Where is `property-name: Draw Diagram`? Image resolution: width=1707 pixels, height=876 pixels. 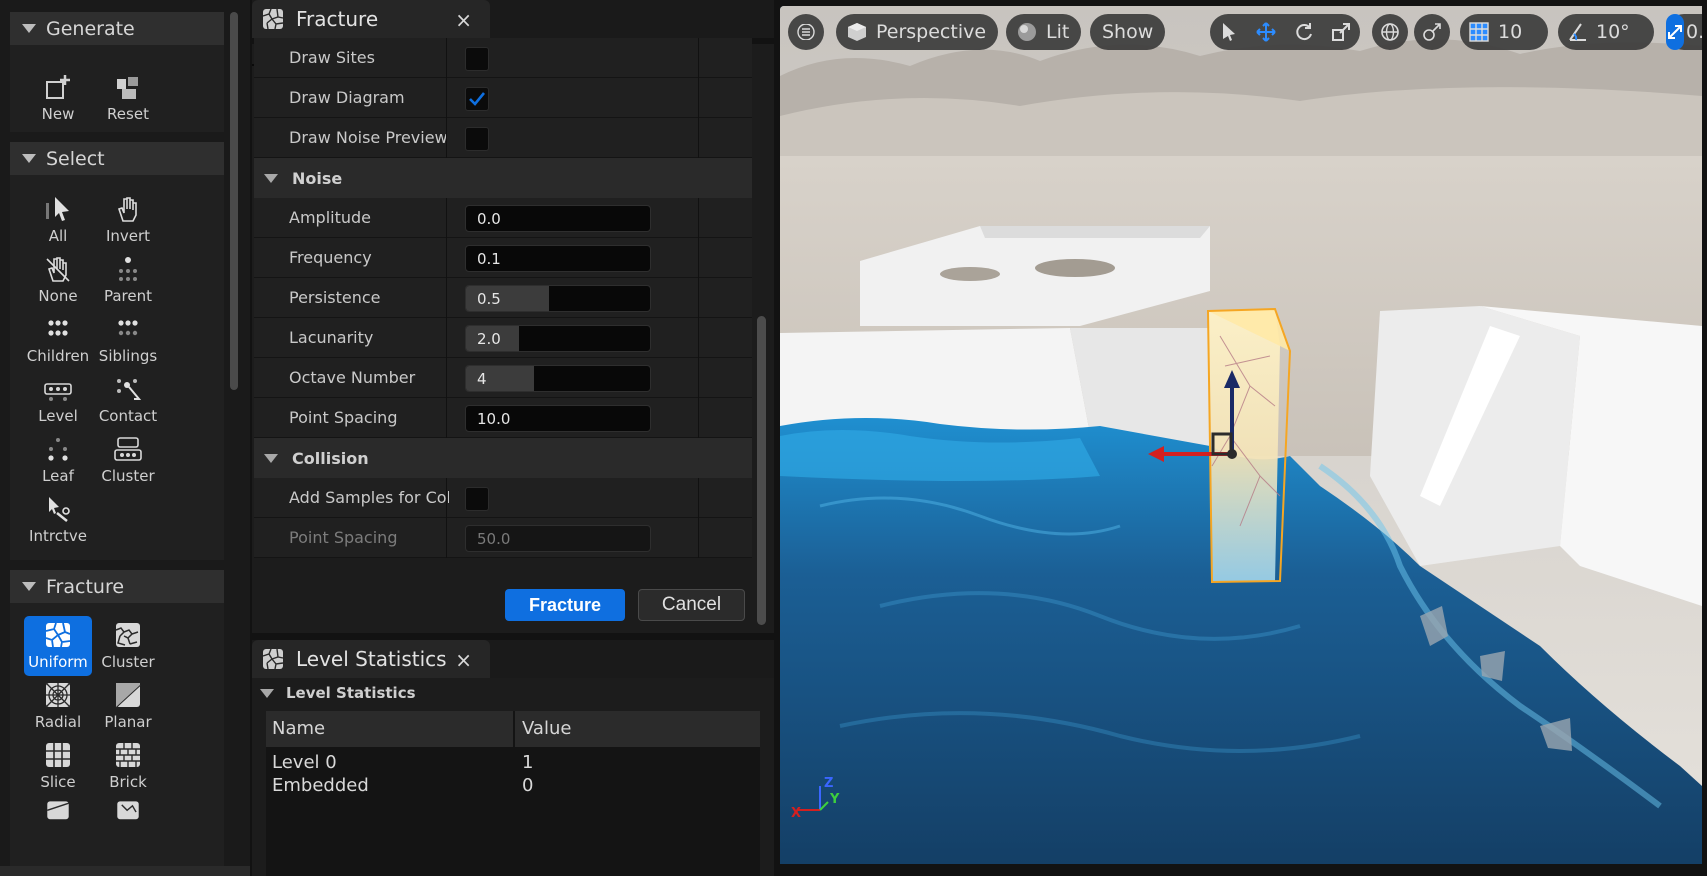 property-name: Draw Diagram is located at coordinates (347, 97).